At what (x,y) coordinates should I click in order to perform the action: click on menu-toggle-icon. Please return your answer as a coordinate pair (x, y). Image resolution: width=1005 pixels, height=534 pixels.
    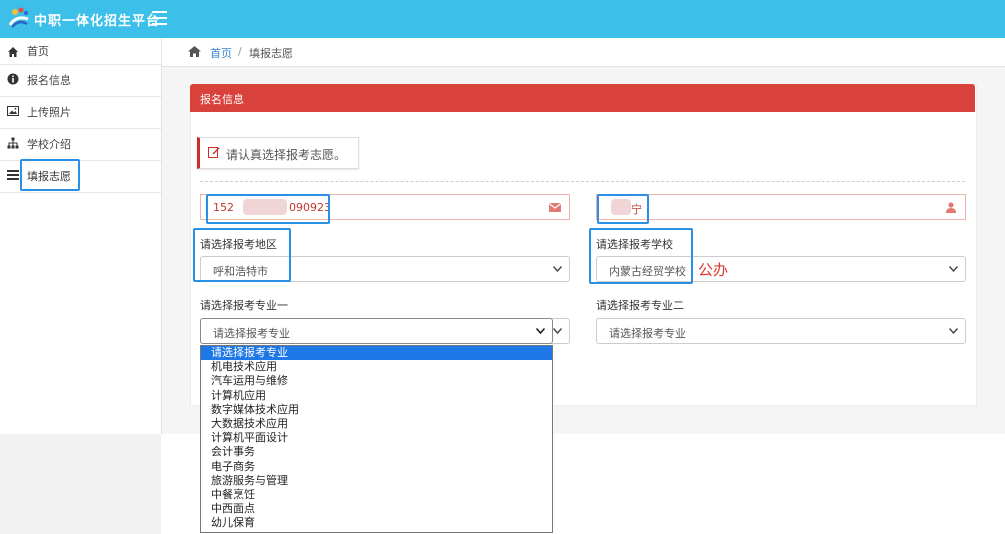
    Looking at the image, I should click on (159, 18).